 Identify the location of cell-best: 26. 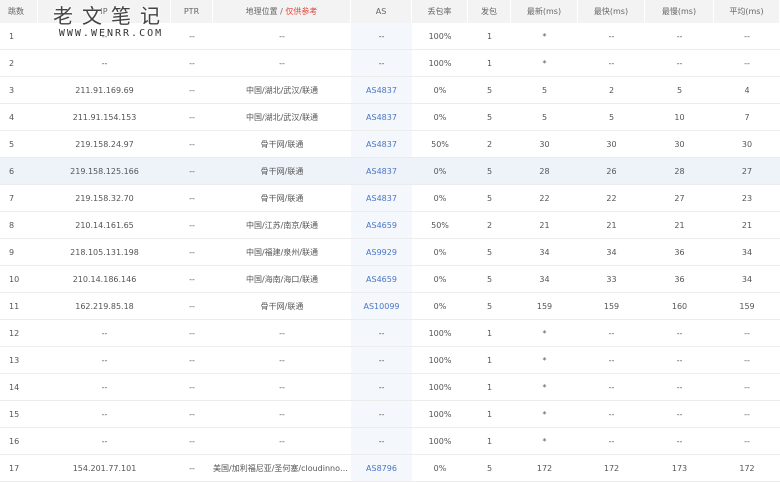
(611, 171).